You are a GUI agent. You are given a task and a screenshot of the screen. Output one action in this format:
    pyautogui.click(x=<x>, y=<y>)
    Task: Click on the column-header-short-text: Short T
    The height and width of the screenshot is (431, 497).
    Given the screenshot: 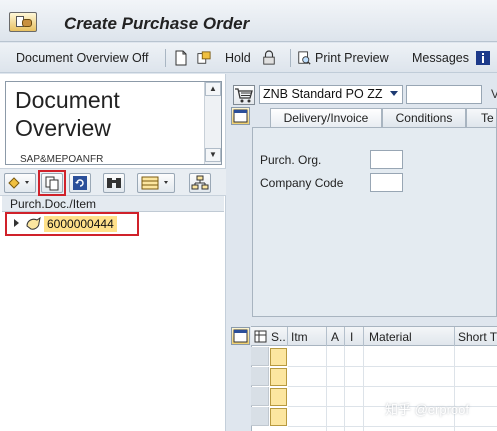 What is the action you would take?
    pyautogui.click(x=477, y=337)
    